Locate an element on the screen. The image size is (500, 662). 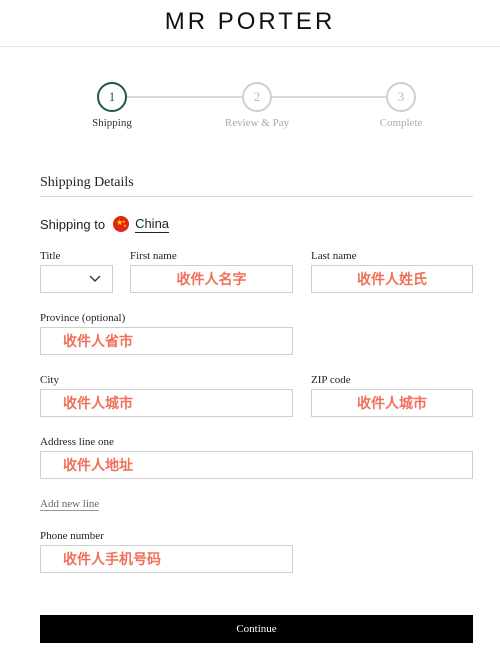
zip-input is located at coordinates (392, 403).